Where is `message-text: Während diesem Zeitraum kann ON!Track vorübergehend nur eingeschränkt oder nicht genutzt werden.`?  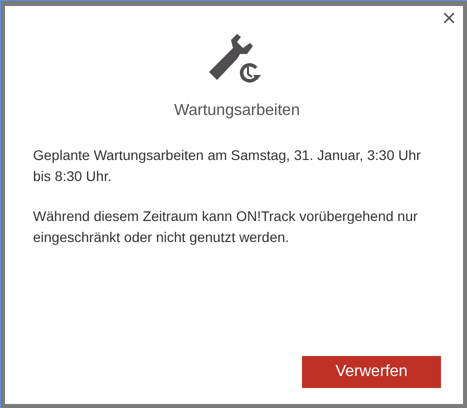
message-text: Während diesem Zeitraum kann ON!Track vorübergehend nur eingeschränkt oder nicht genutzt werden. is located at coordinates (226, 227).